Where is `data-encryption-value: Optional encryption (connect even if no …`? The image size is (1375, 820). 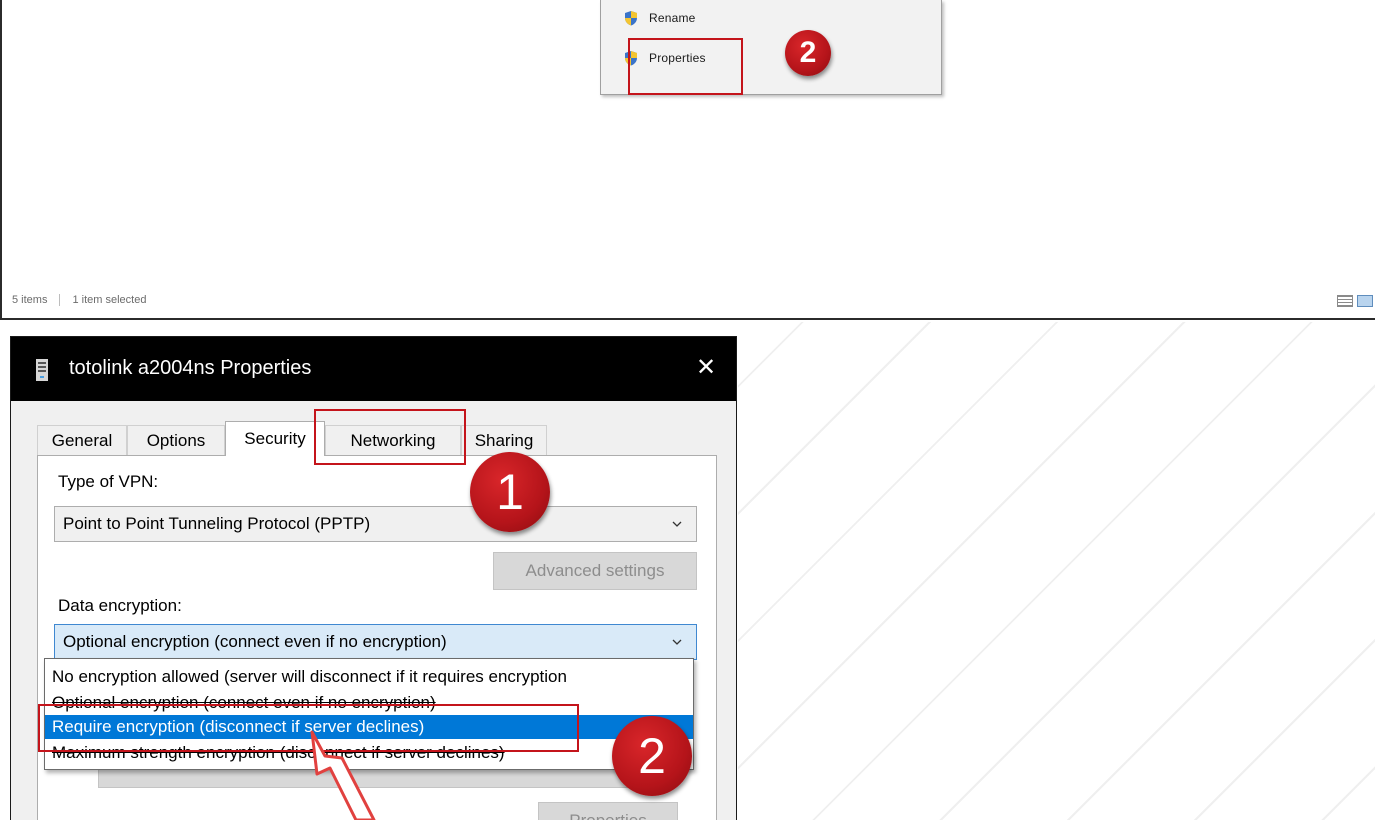
data-encryption-value: Optional encryption (connect even if no … is located at coordinates (255, 641).